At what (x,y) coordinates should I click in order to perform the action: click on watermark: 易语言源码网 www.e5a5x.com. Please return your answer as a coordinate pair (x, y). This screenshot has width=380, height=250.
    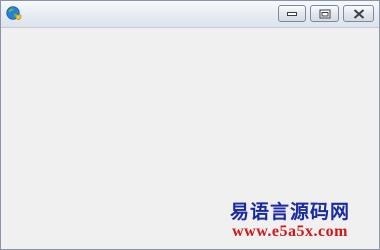
    Looking at the image, I should click on (290, 221).